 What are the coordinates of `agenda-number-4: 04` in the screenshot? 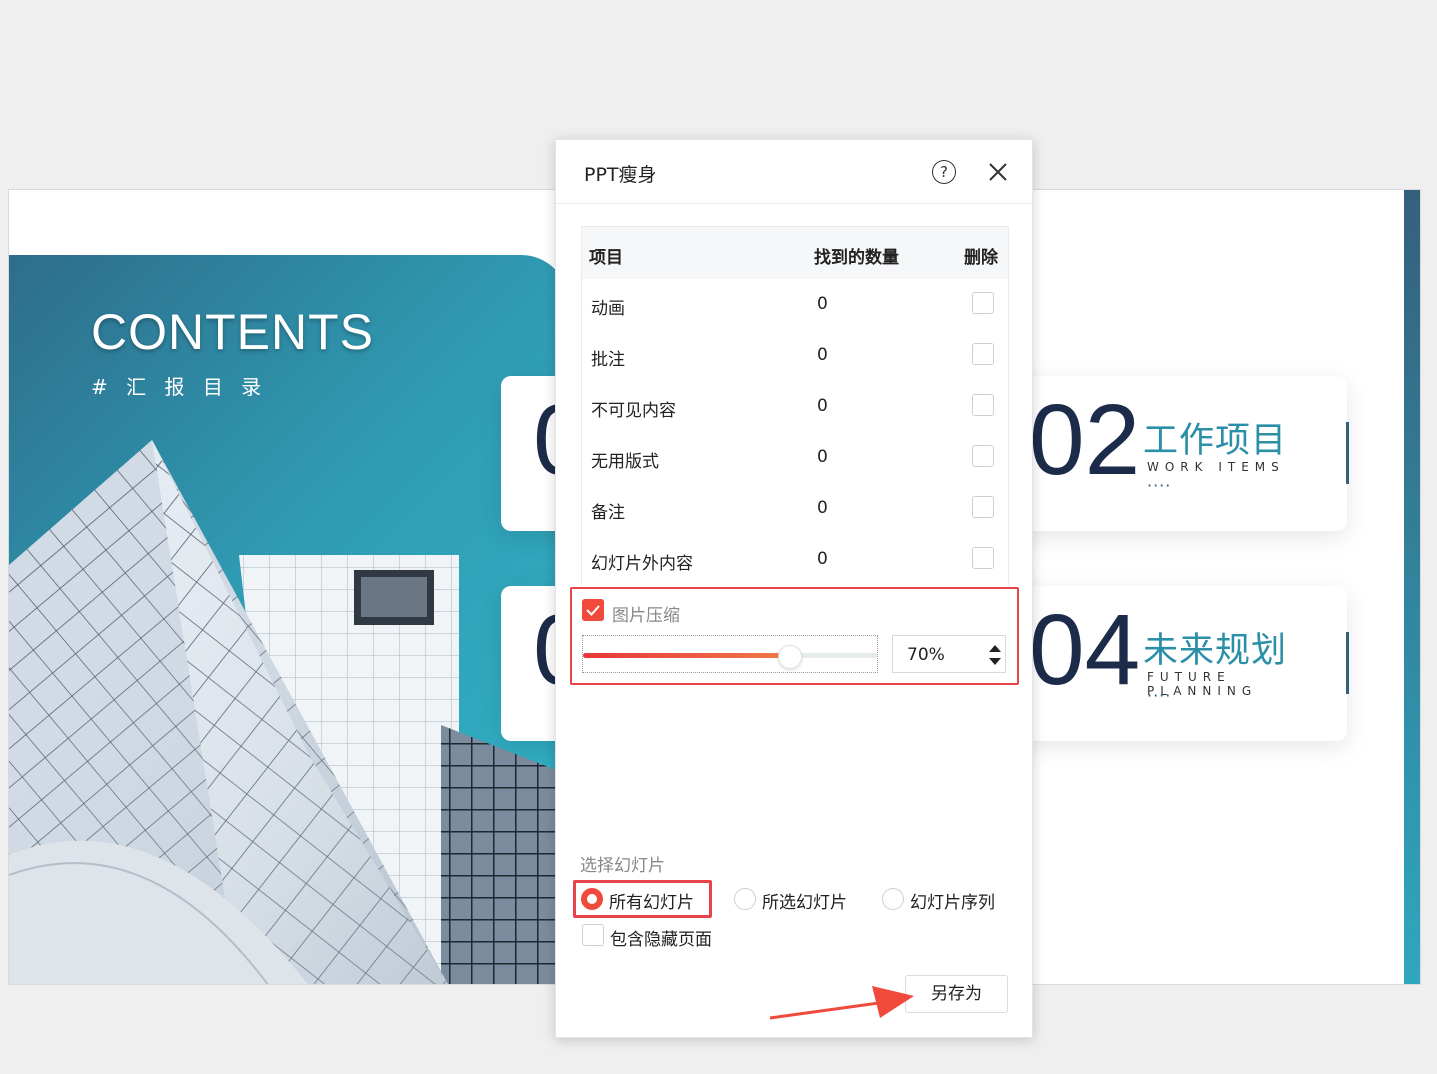 It's located at (1085, 650).